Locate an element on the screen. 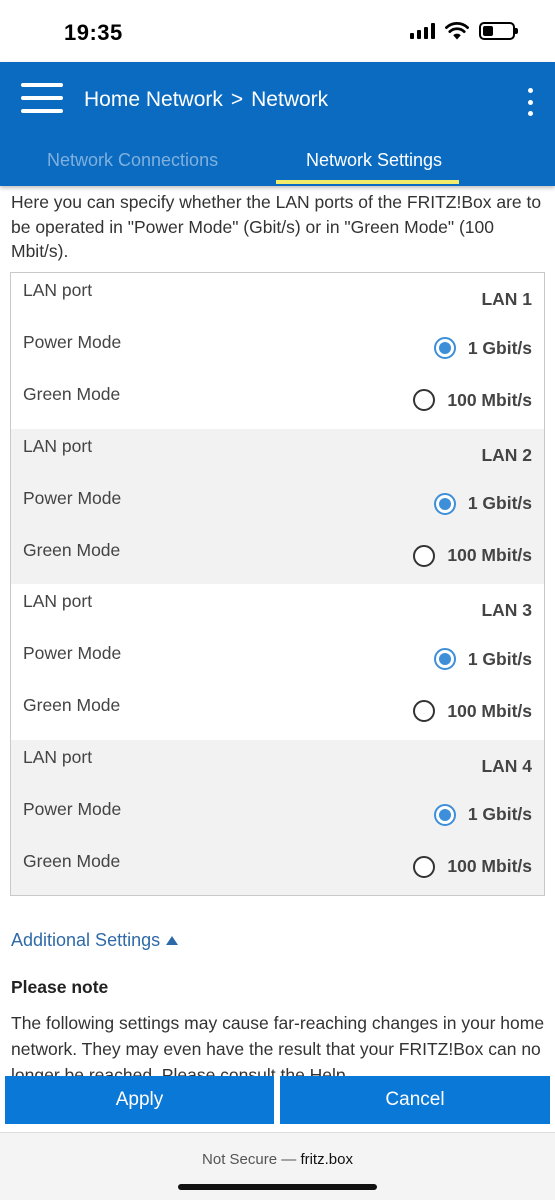  lan-port-name: LAN 1 is located at coordinates (506, 299).